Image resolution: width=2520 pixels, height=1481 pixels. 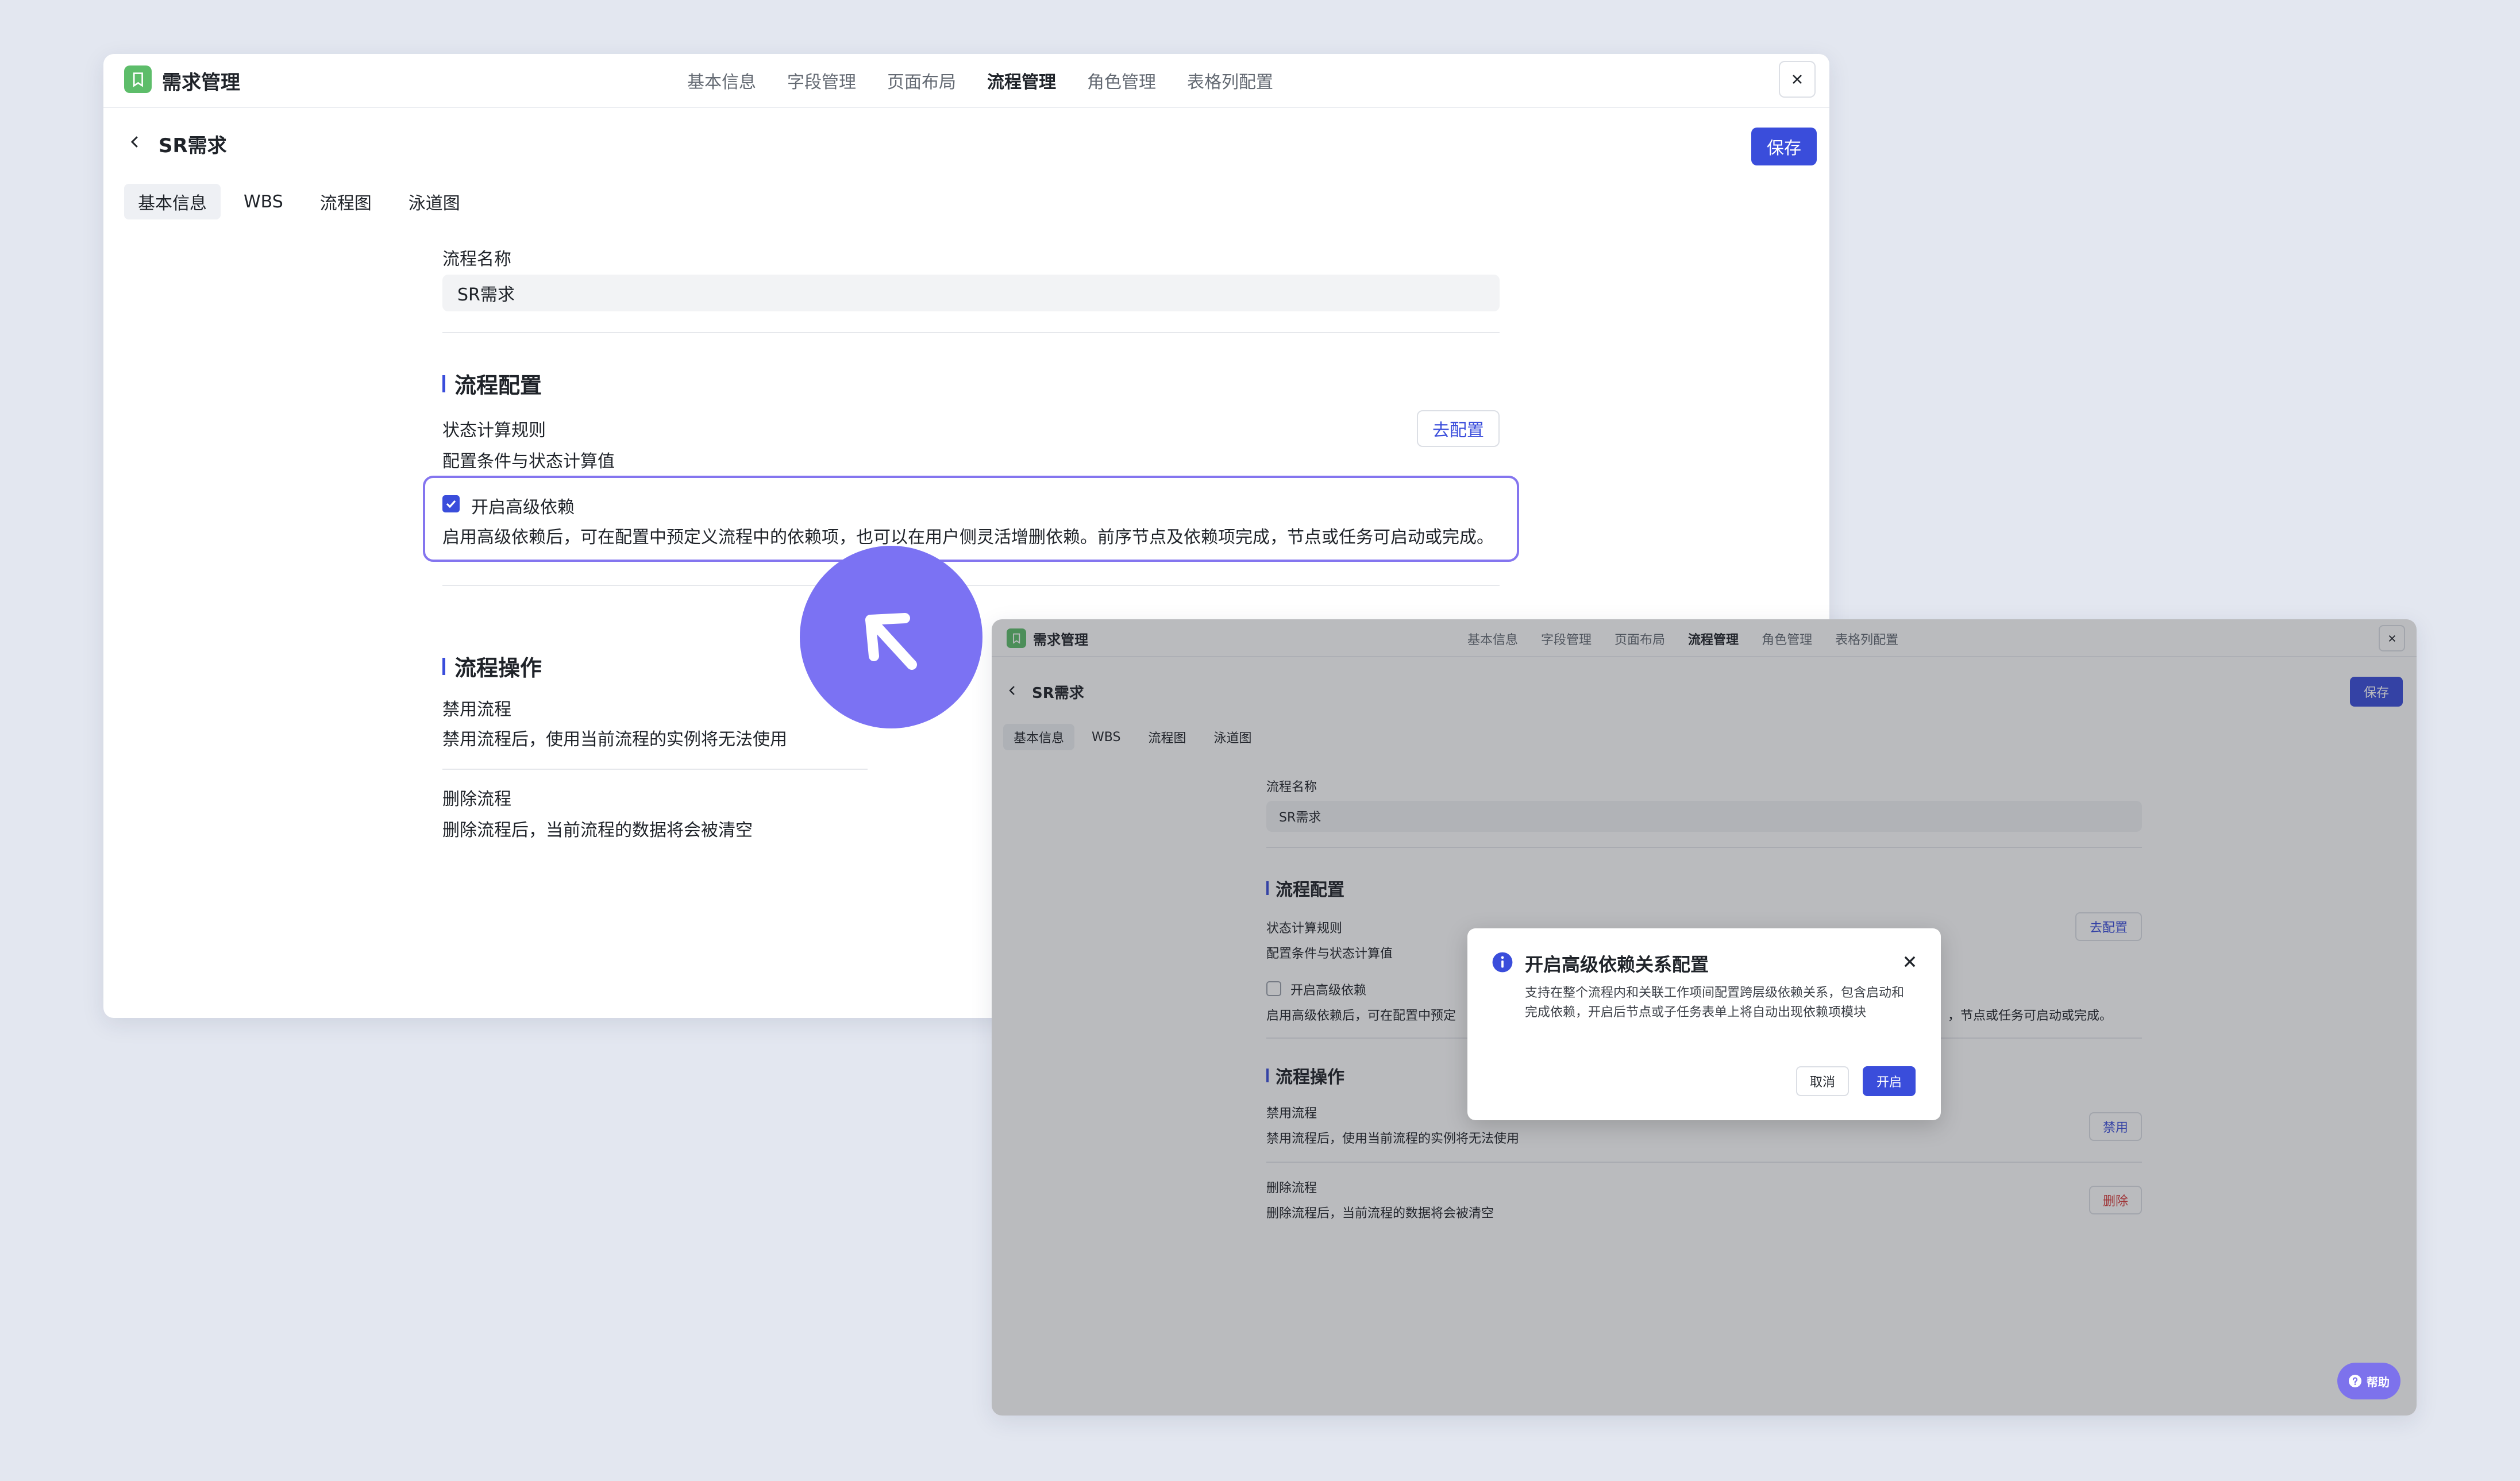 I want to click on status-rule-label: 状态计算规则, so click(x=494, y=431).